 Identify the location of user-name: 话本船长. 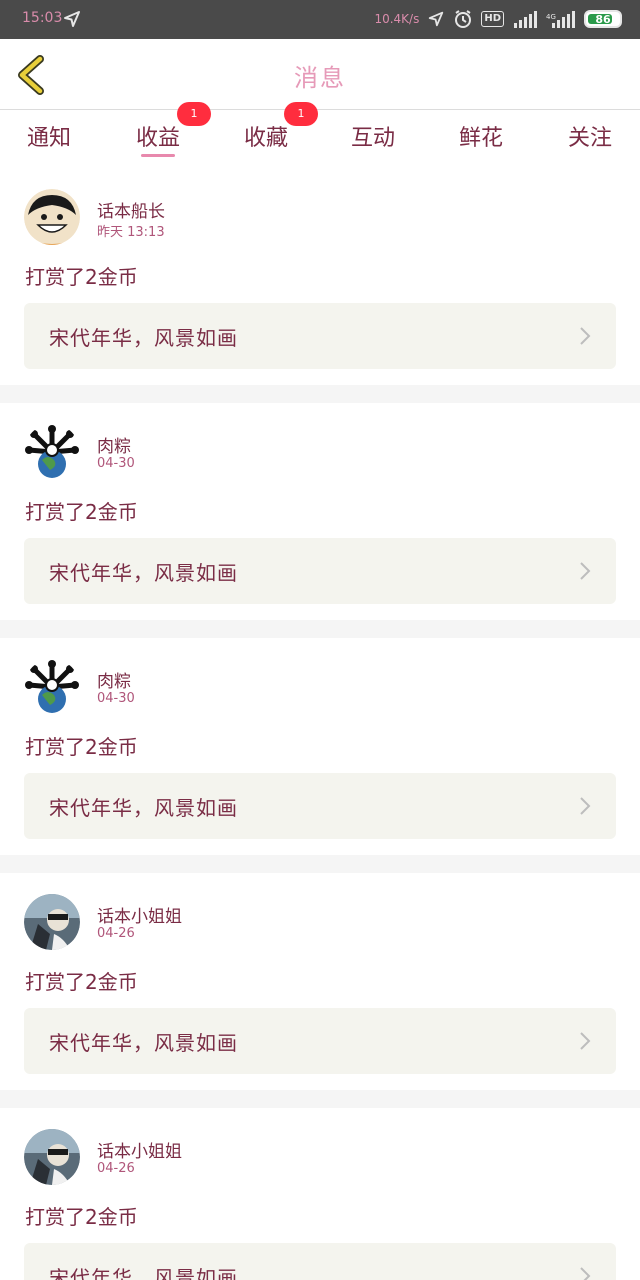
(131, 209).